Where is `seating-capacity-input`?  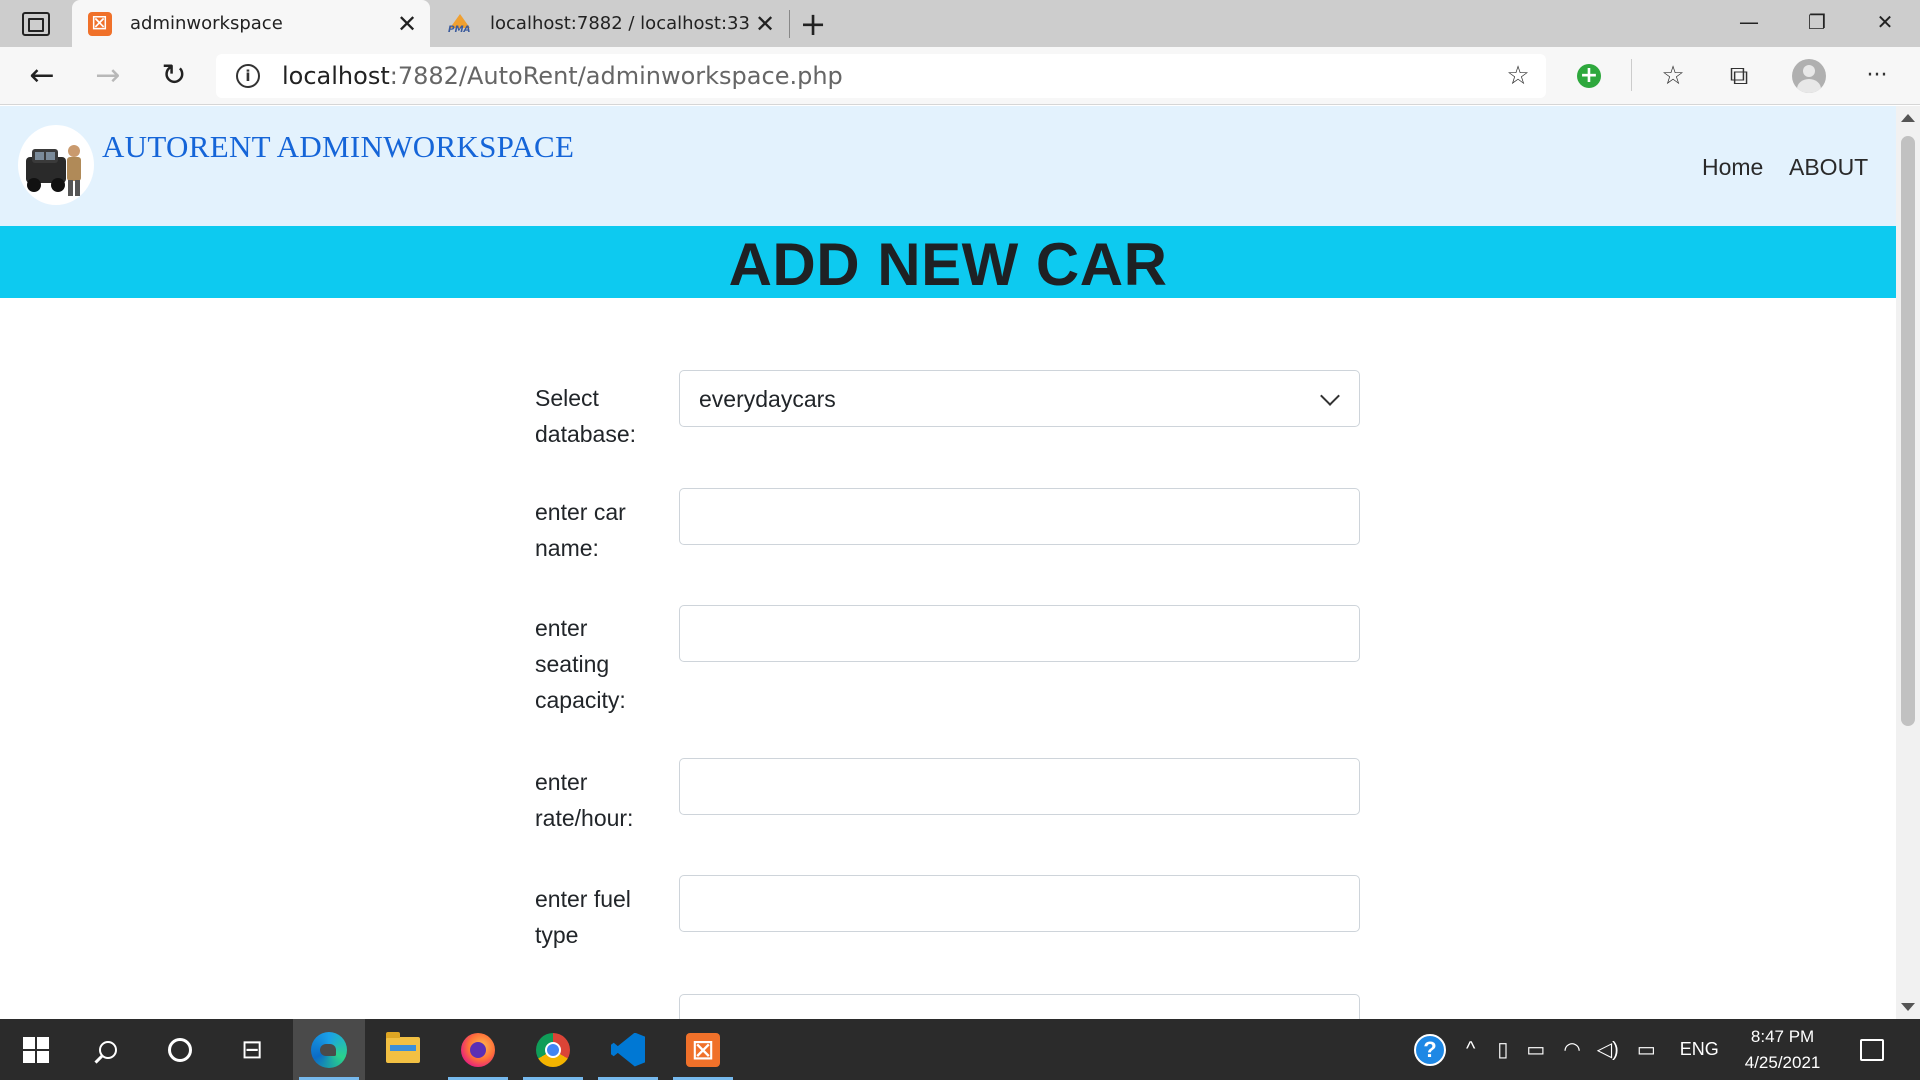 seating-capacity-input is located at coordinates (1019, 633).